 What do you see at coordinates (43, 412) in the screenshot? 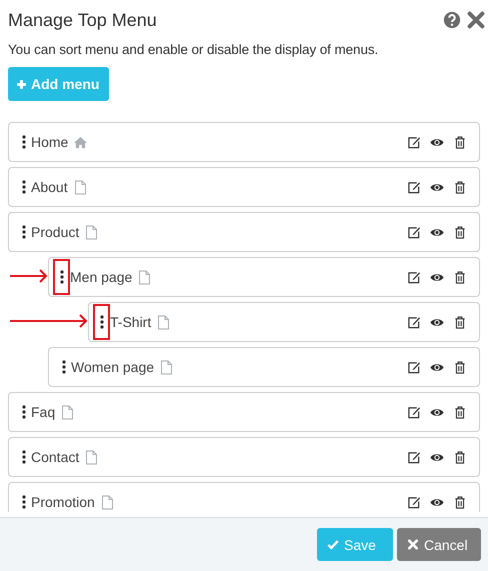
I see `menu-item-label: Faq` at bounding box center [43, 412].